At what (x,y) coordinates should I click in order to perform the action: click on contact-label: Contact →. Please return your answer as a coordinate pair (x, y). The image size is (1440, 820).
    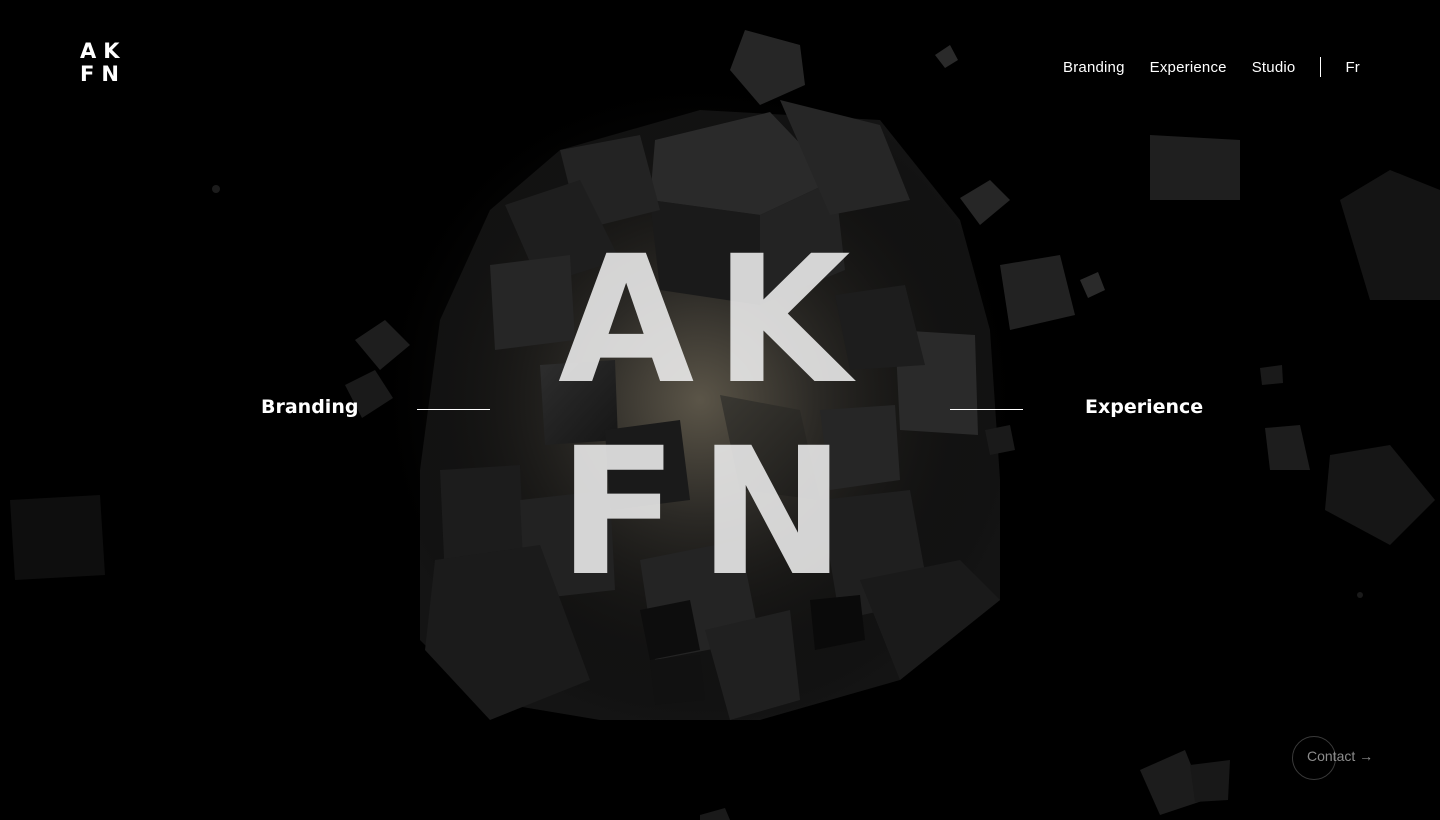
    Looking at the image, I should click on (1340, 756).